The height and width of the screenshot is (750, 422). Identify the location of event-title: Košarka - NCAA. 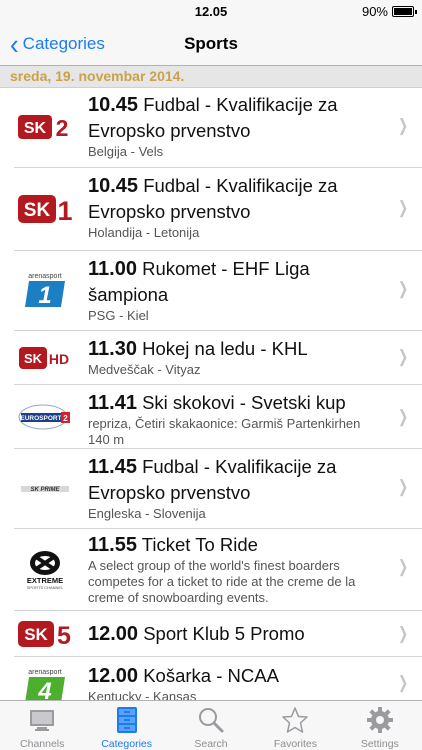
(211, 675).